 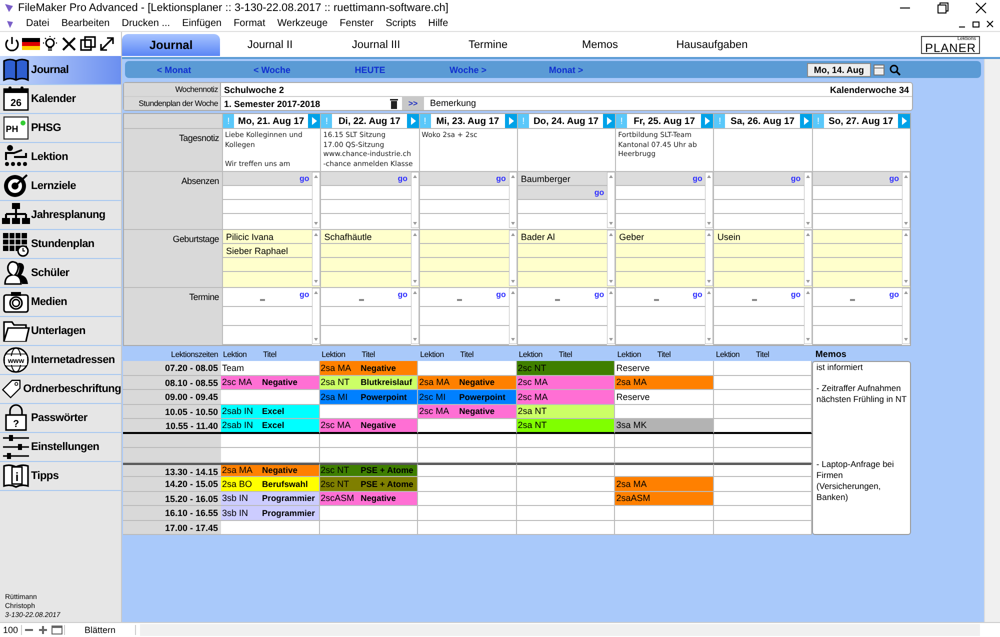 I want to click on search-icon, so click(x=895, y=70).